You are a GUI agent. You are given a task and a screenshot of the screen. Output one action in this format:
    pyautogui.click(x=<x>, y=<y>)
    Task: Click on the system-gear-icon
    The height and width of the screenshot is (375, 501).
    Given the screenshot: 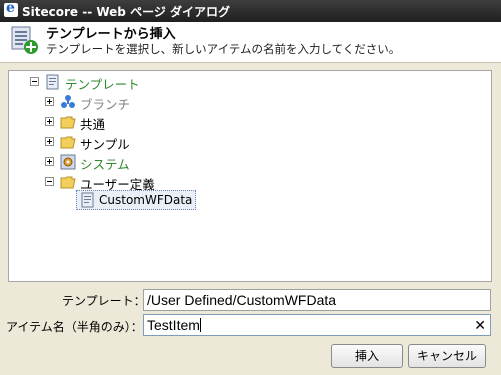 What is the action you would take?
    pyautogui.click(x=68, y=162)
    